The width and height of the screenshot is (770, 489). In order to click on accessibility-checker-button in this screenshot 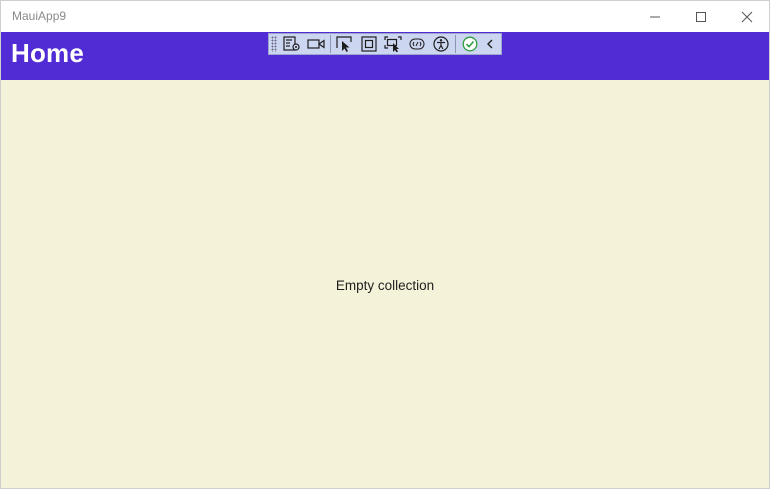, I will do `click(441, 44)`.